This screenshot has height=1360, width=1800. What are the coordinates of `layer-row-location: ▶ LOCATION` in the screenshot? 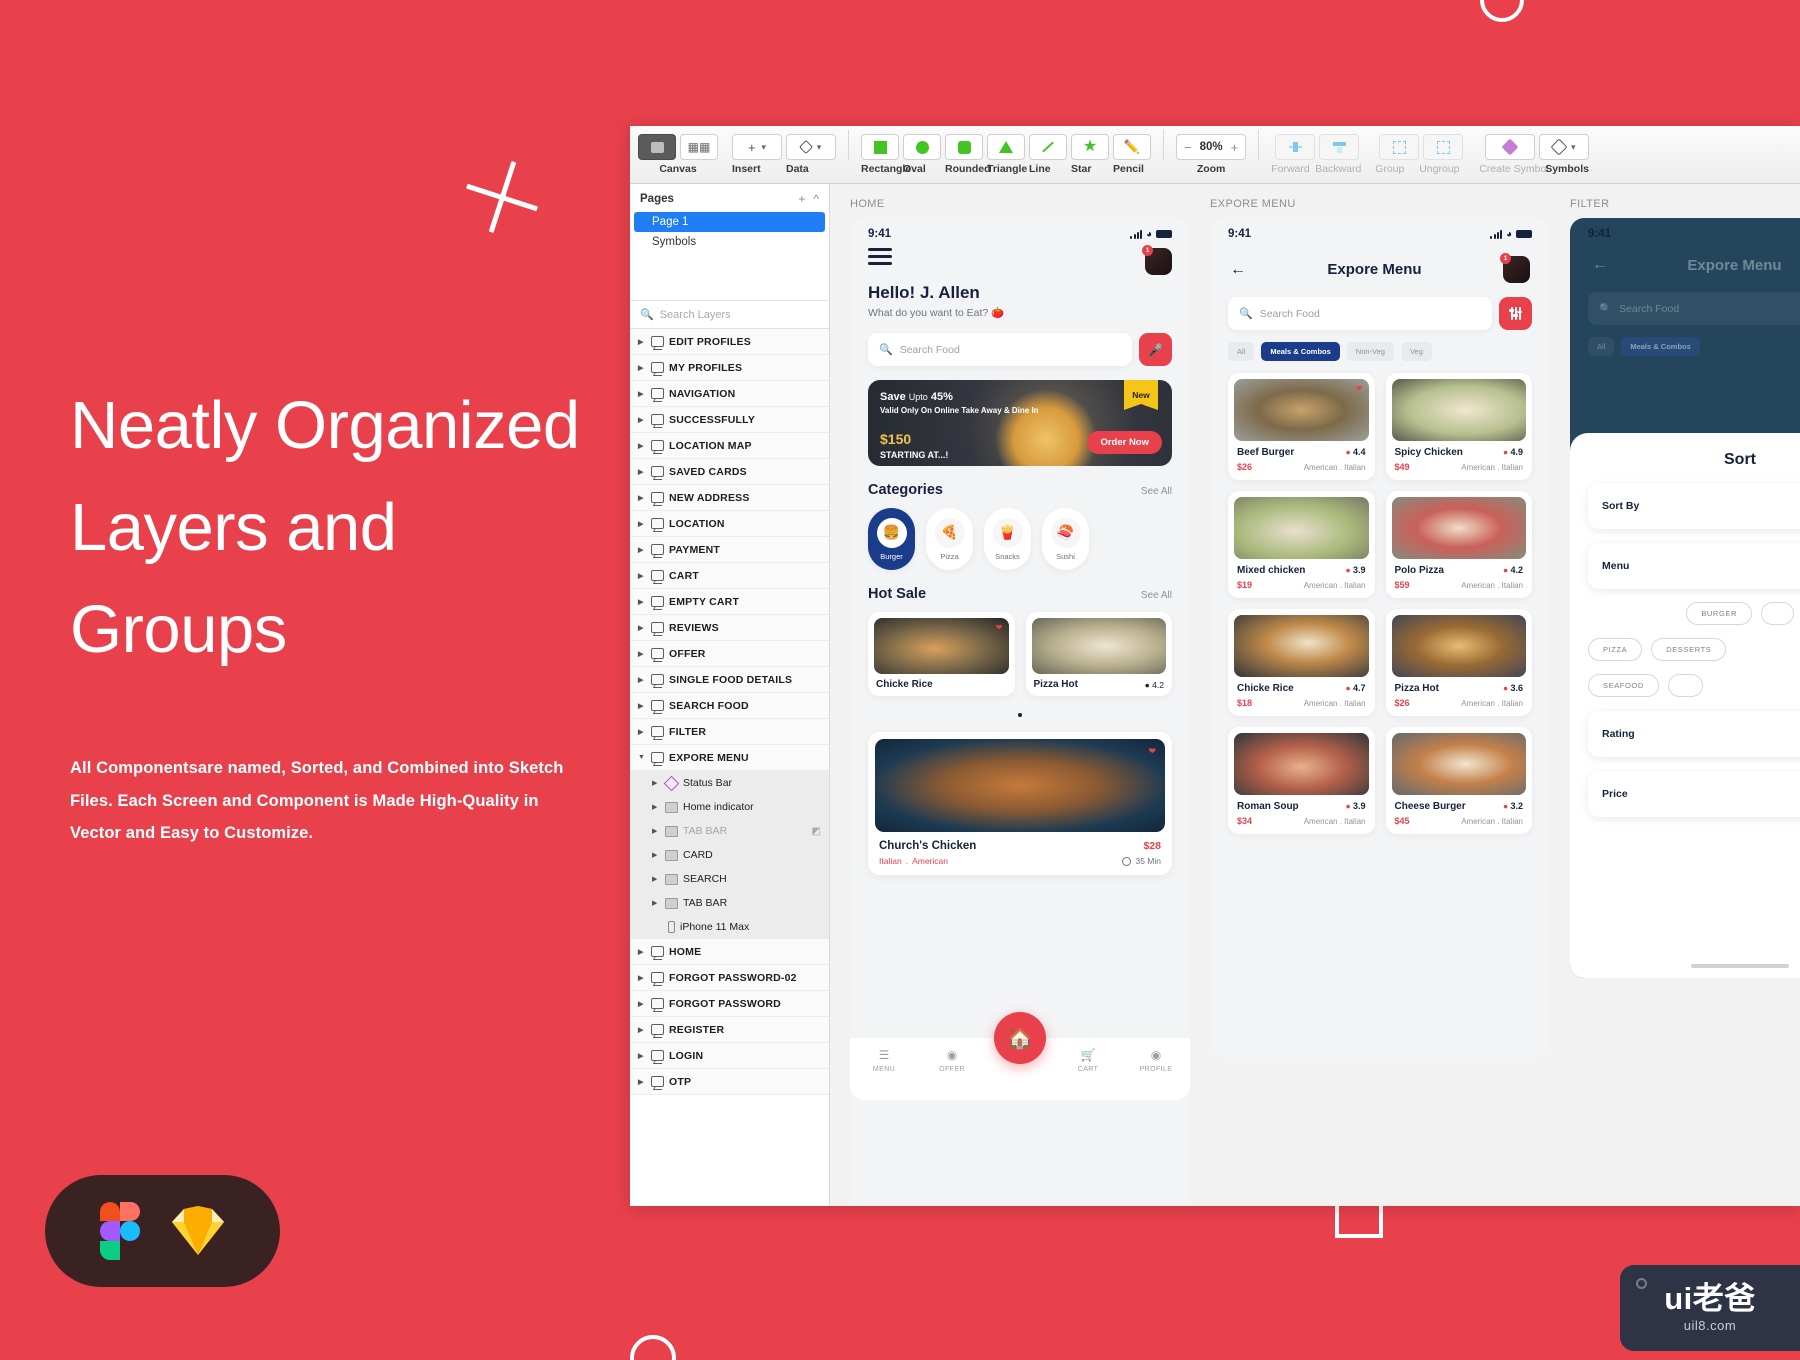 It's located at (729, 524).